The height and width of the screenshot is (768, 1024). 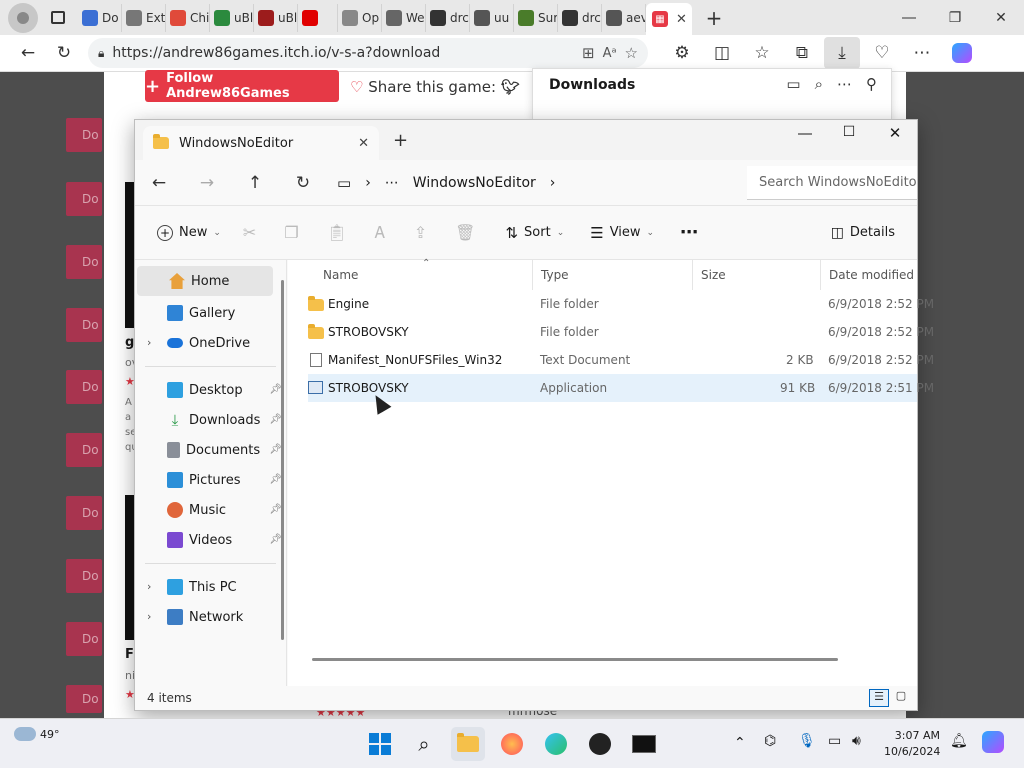 I want to click on tab-close-icon: ✕, so click(x=681, y=19).